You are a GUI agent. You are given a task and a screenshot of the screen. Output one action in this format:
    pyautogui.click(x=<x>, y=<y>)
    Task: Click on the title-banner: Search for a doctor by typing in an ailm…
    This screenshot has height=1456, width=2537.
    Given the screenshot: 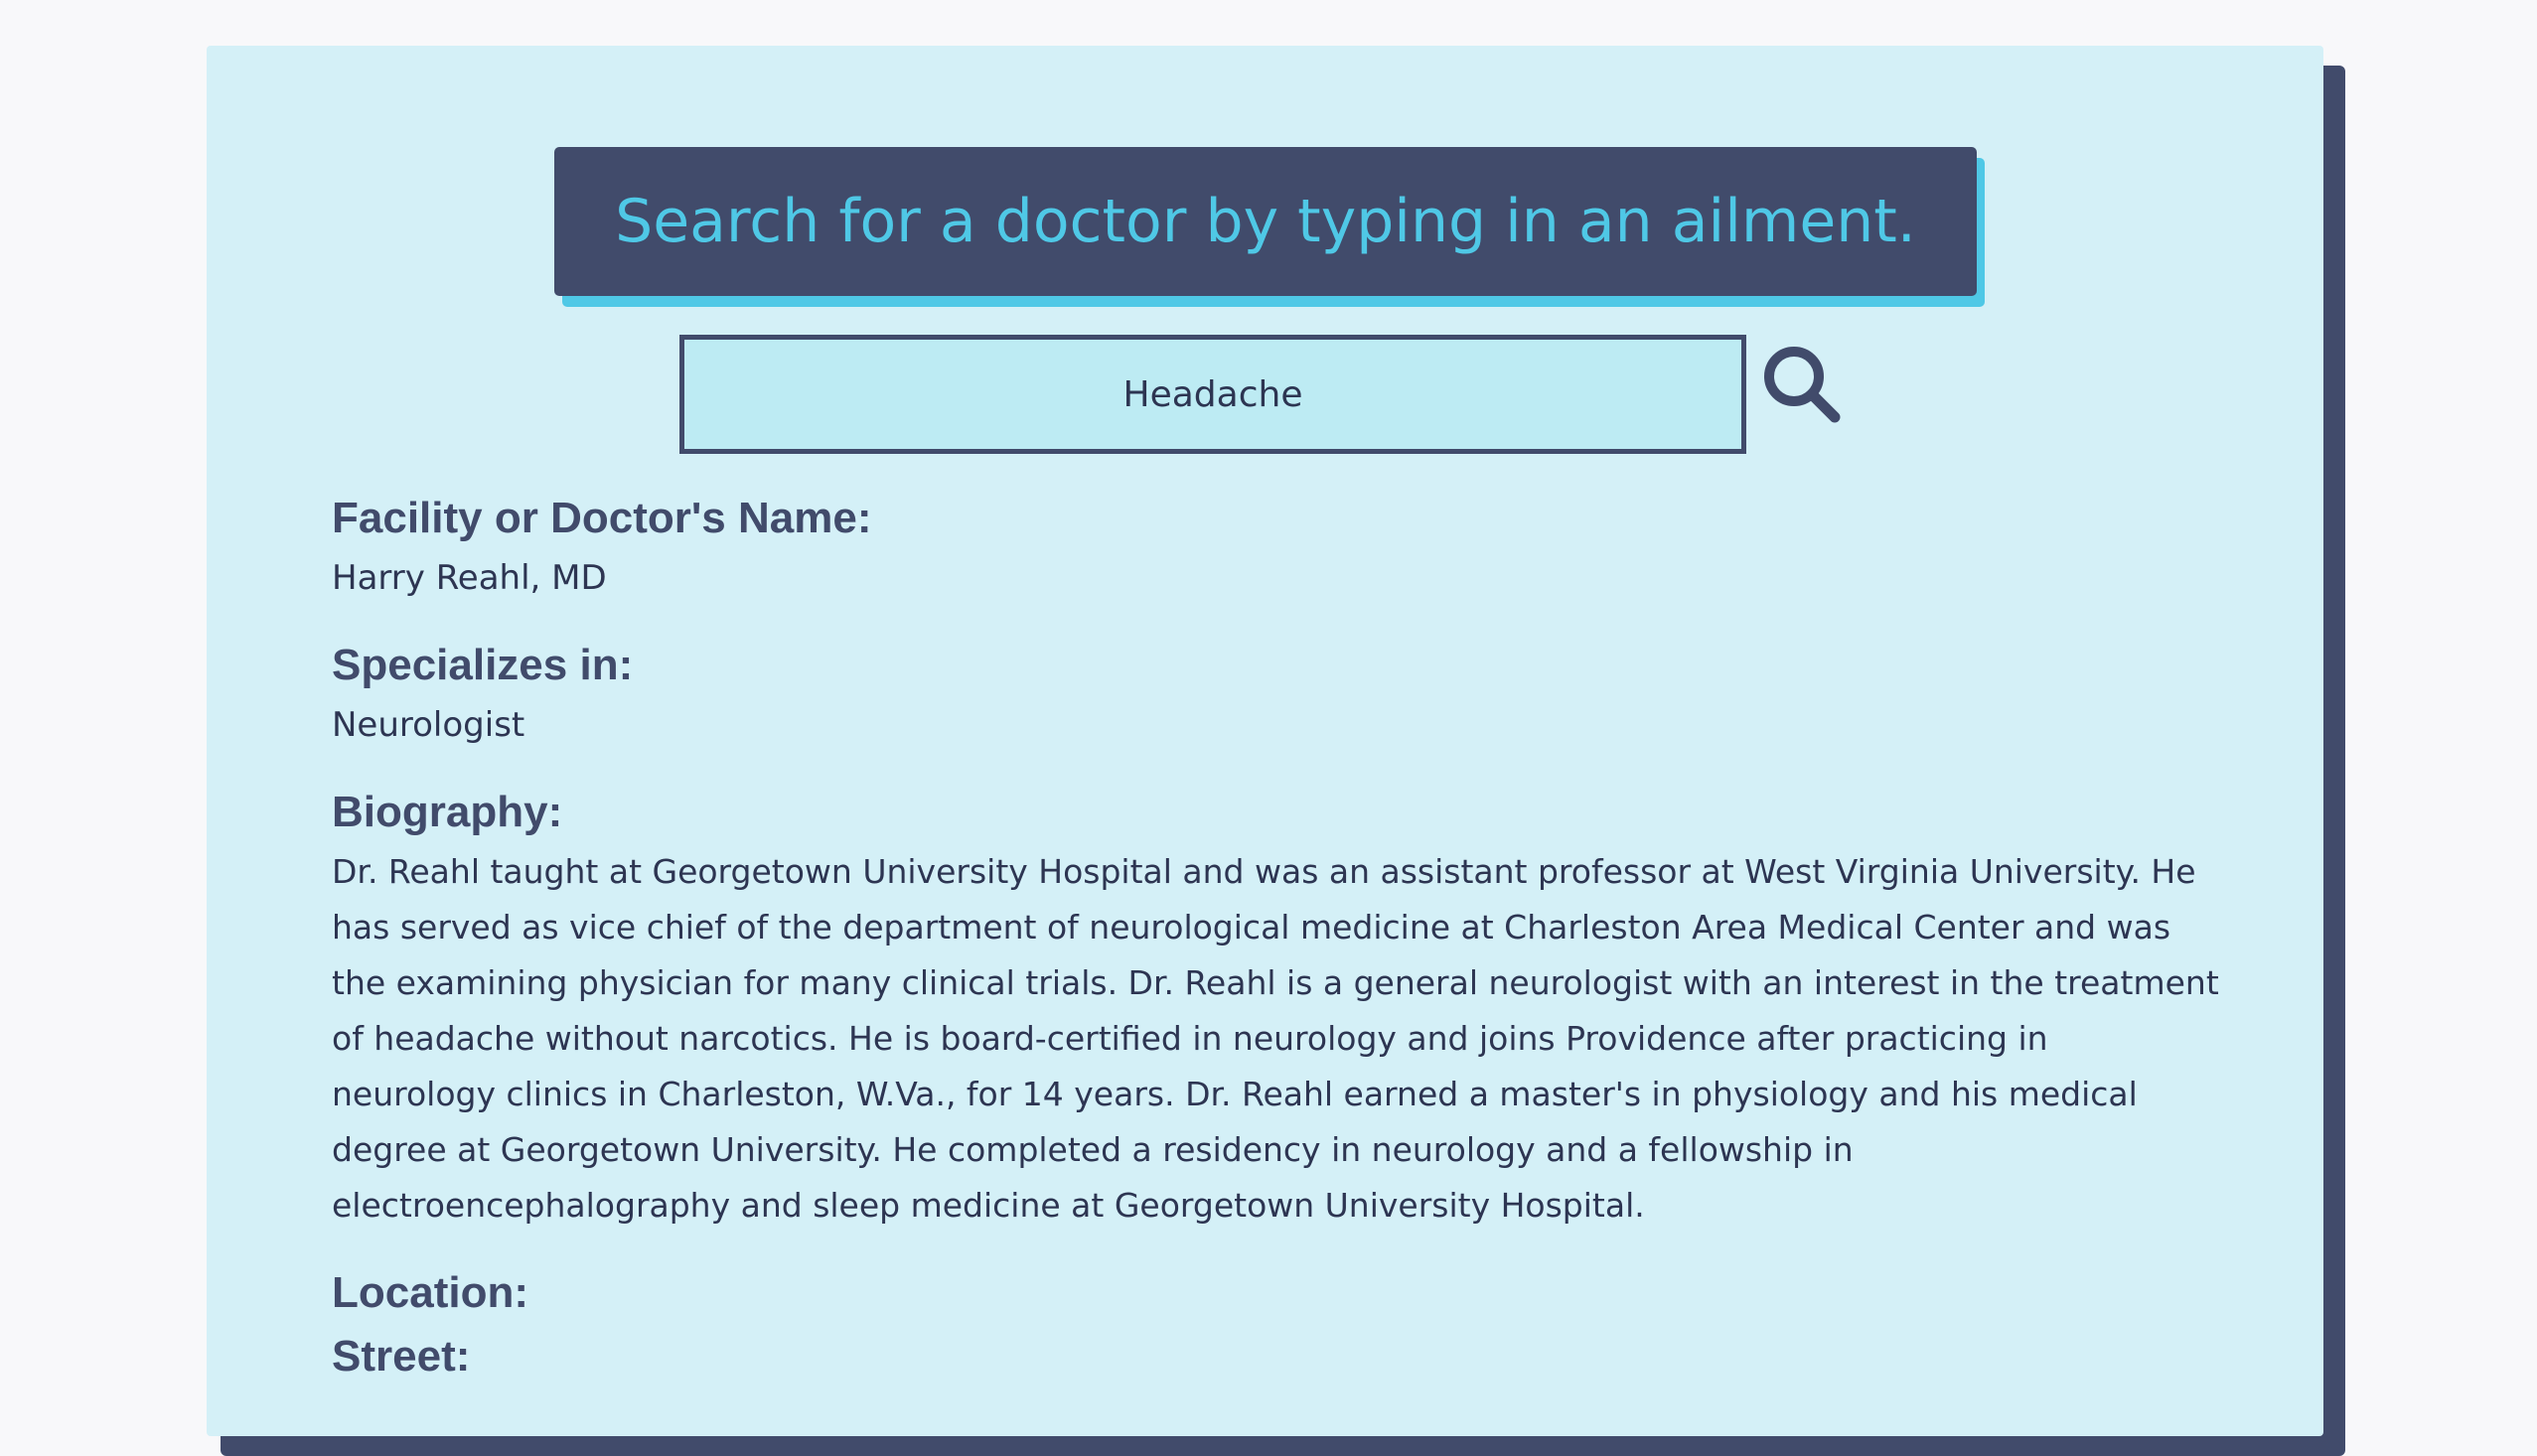 What is the action you would take?
    pyautogui.click(x=1265, y=221)
    